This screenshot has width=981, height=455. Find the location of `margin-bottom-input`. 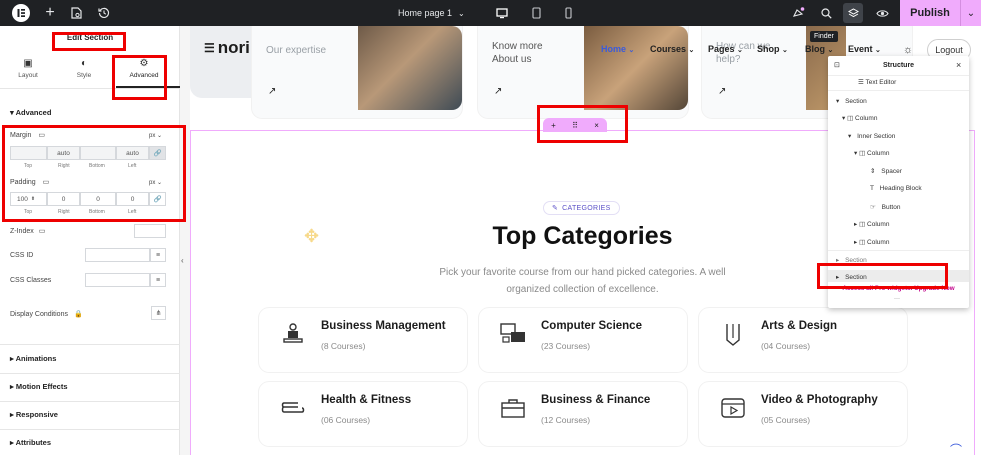

margin-bottom-input is located at coordinates (98, 153).